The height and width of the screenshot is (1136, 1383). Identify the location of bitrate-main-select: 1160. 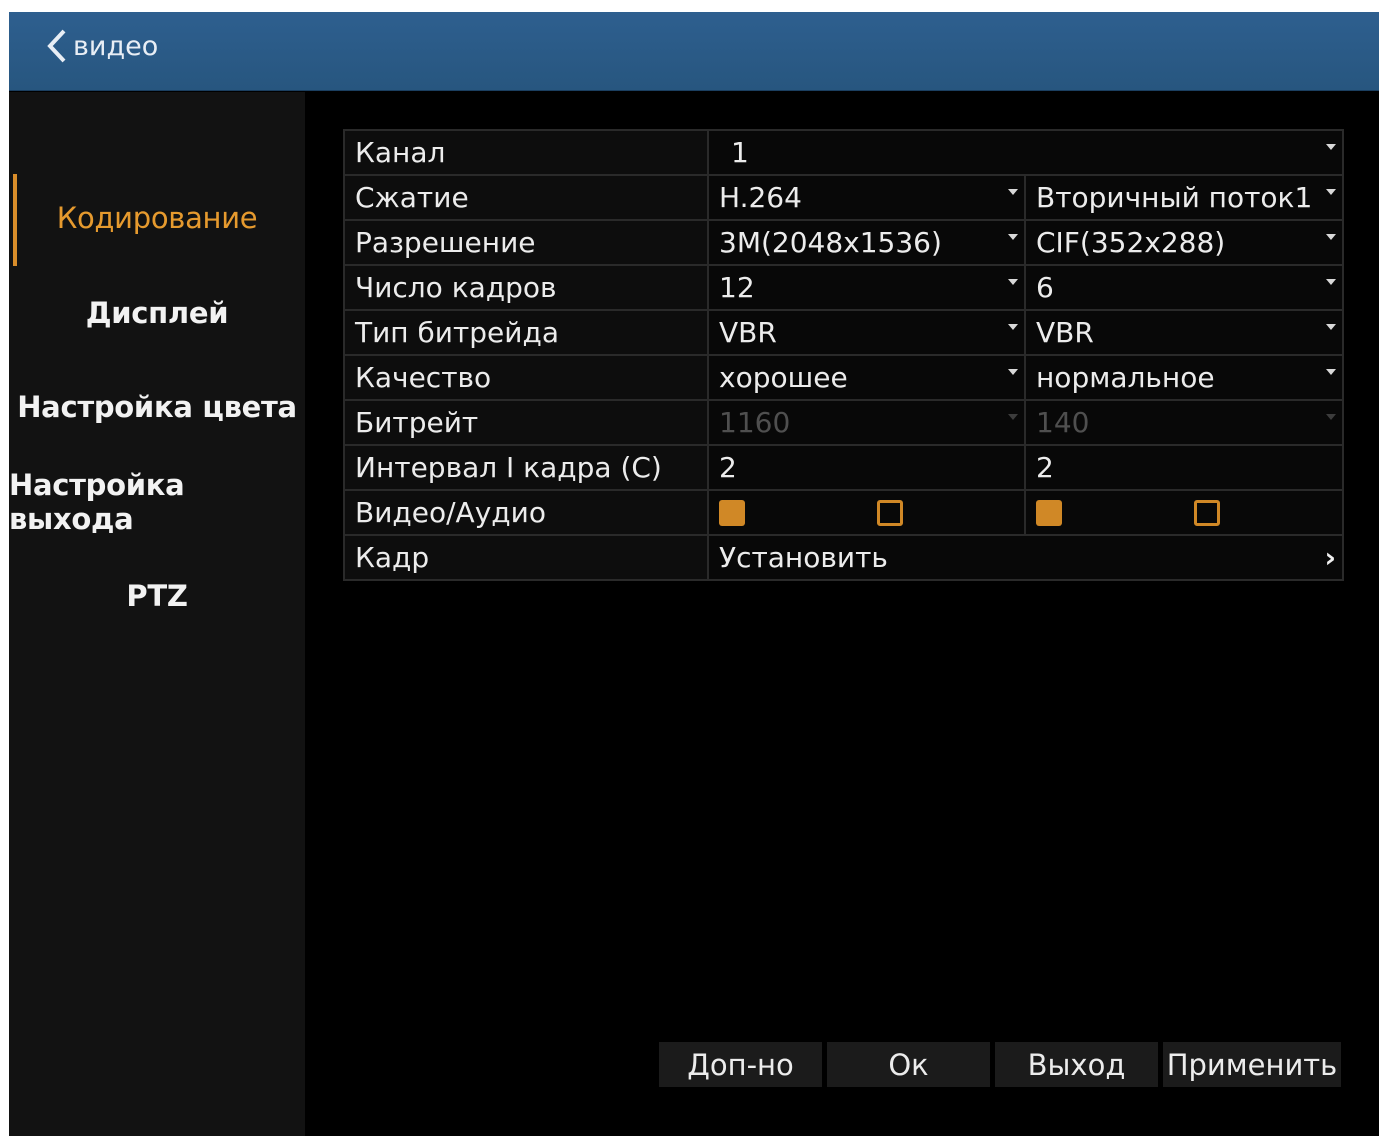
(866, 422).